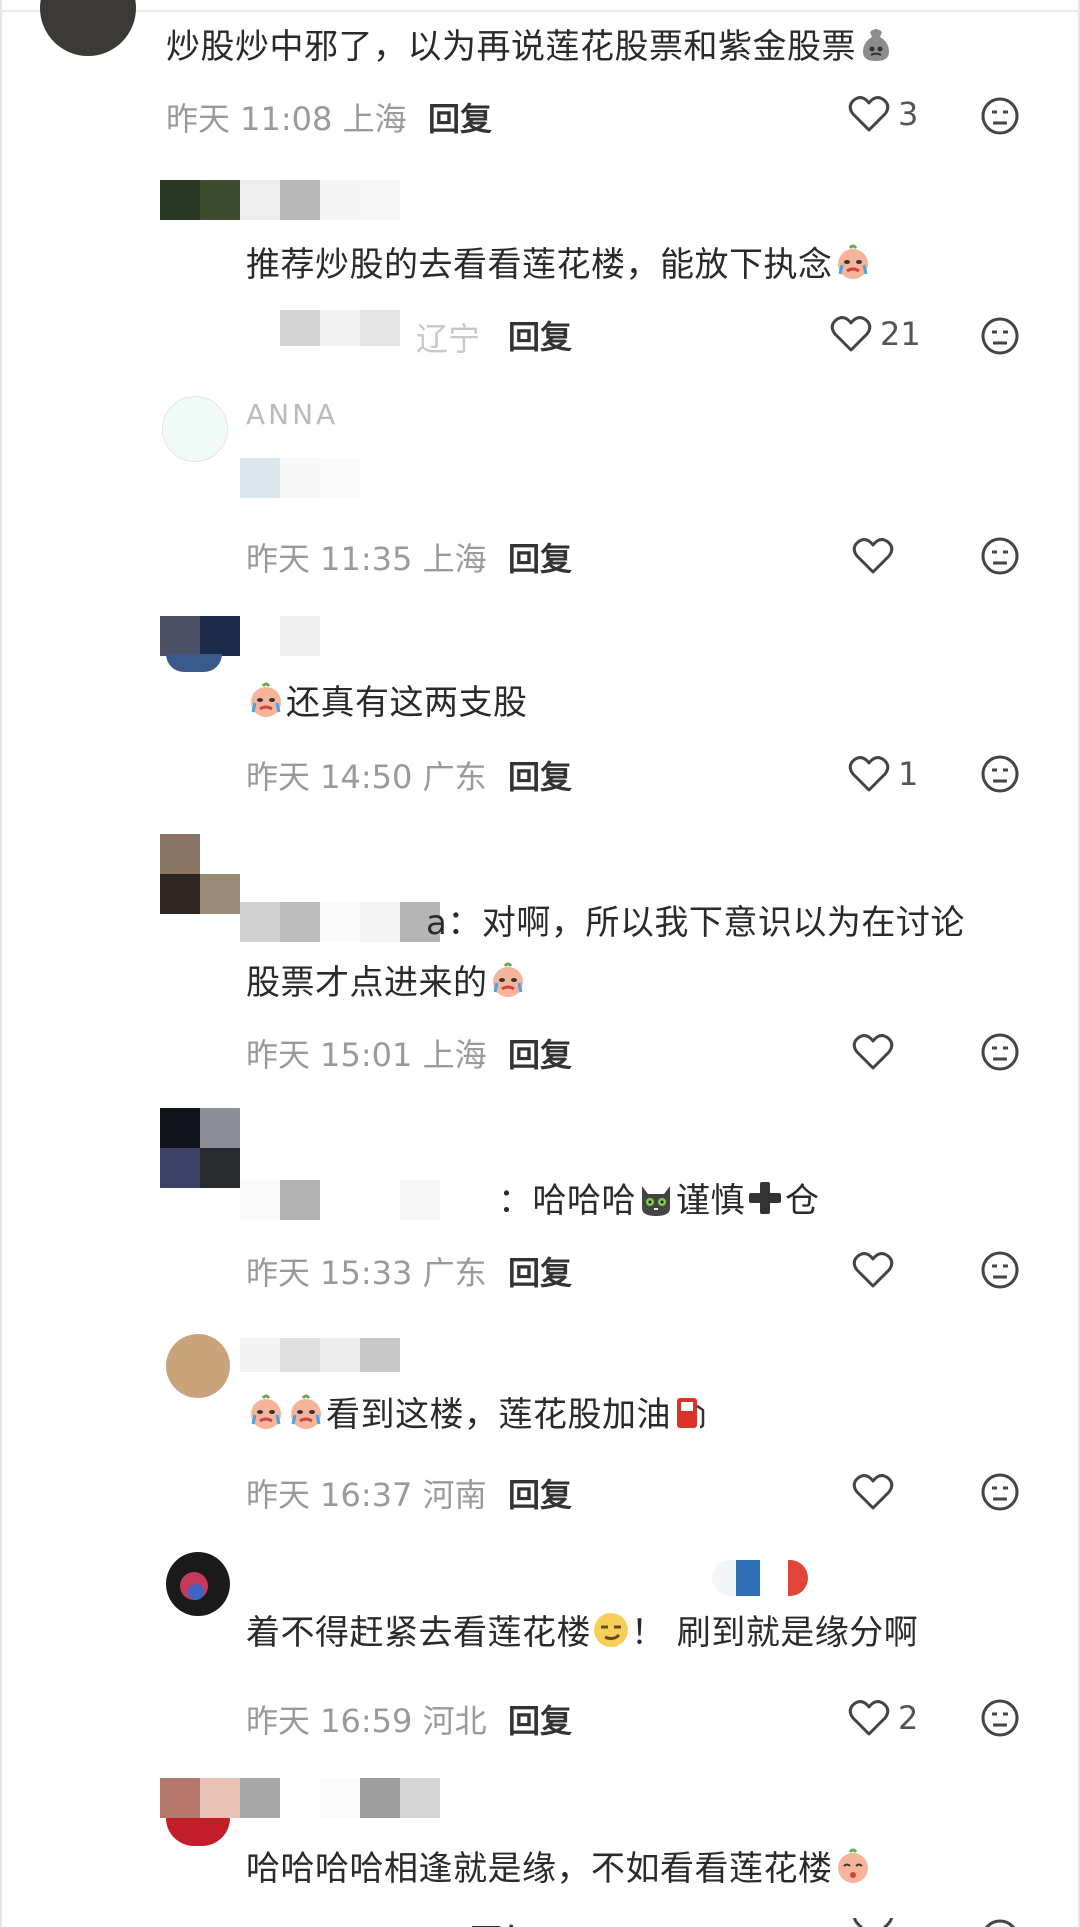 This screenshot has height=1927, width=1080. What do you see at coordinates (691, 1412) in the screenshot?
I see `fuel-pump-emoji-icon` at bounding box center [691, 1412].